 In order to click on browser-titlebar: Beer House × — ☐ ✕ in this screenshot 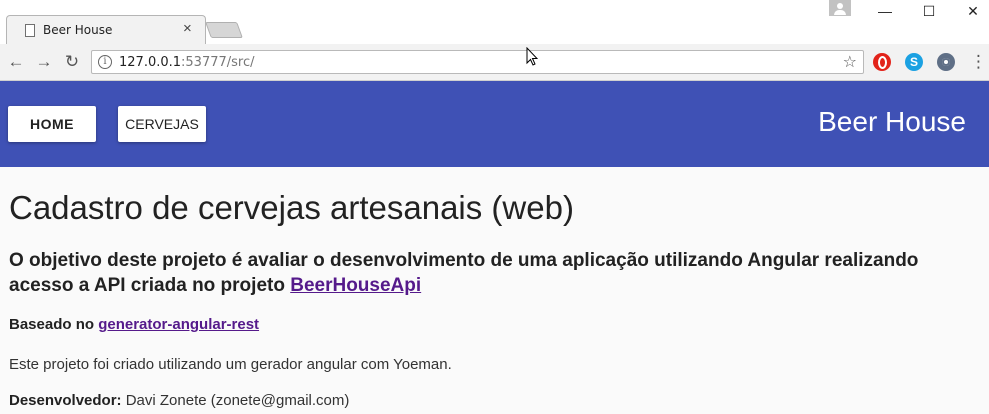, I will do `click(494, 22)`.